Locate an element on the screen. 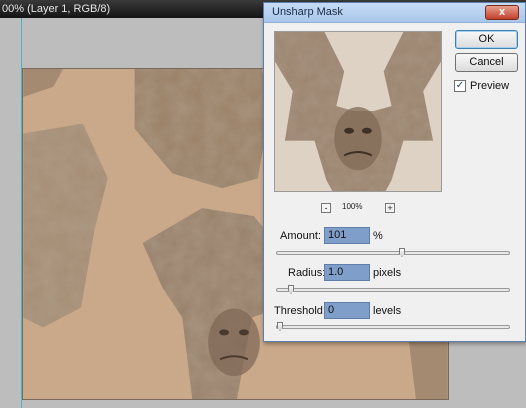 This screenshot has width=526, height=408. radius-slider-thumb is located at coordinates (291, 289).